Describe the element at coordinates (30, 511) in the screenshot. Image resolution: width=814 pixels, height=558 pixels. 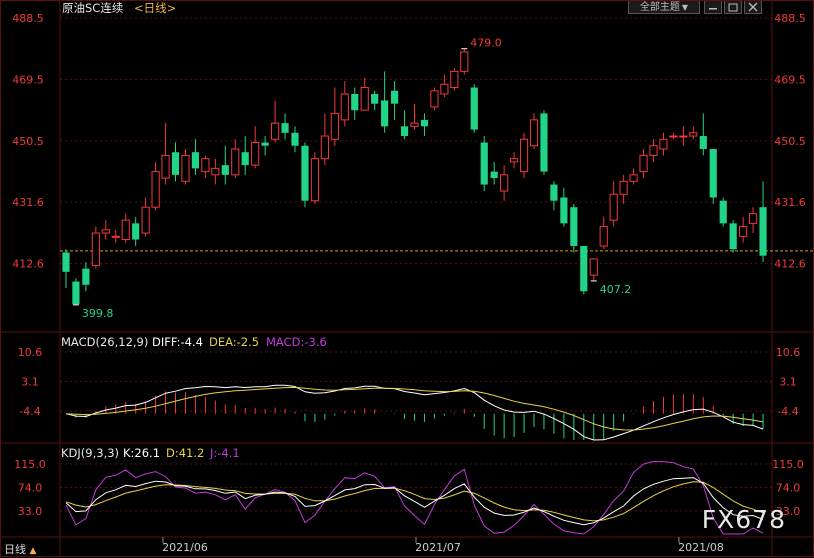
I see `kdj-tick-left: 33.0` at that location.